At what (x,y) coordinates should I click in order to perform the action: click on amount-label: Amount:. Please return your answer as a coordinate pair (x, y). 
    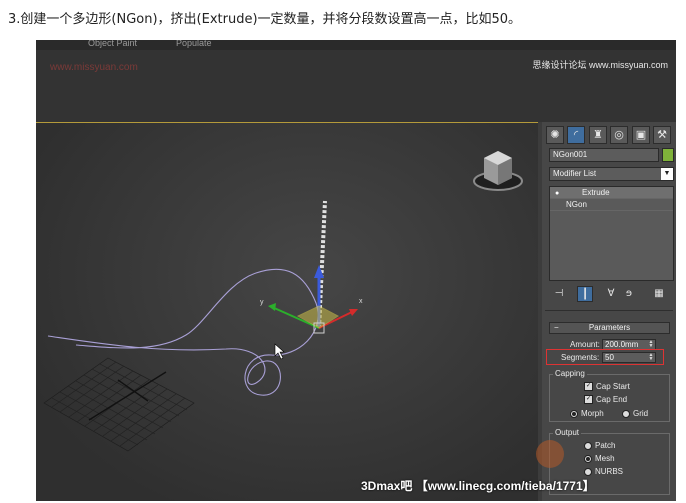
    Looking at the image, I should click on (585, 344).